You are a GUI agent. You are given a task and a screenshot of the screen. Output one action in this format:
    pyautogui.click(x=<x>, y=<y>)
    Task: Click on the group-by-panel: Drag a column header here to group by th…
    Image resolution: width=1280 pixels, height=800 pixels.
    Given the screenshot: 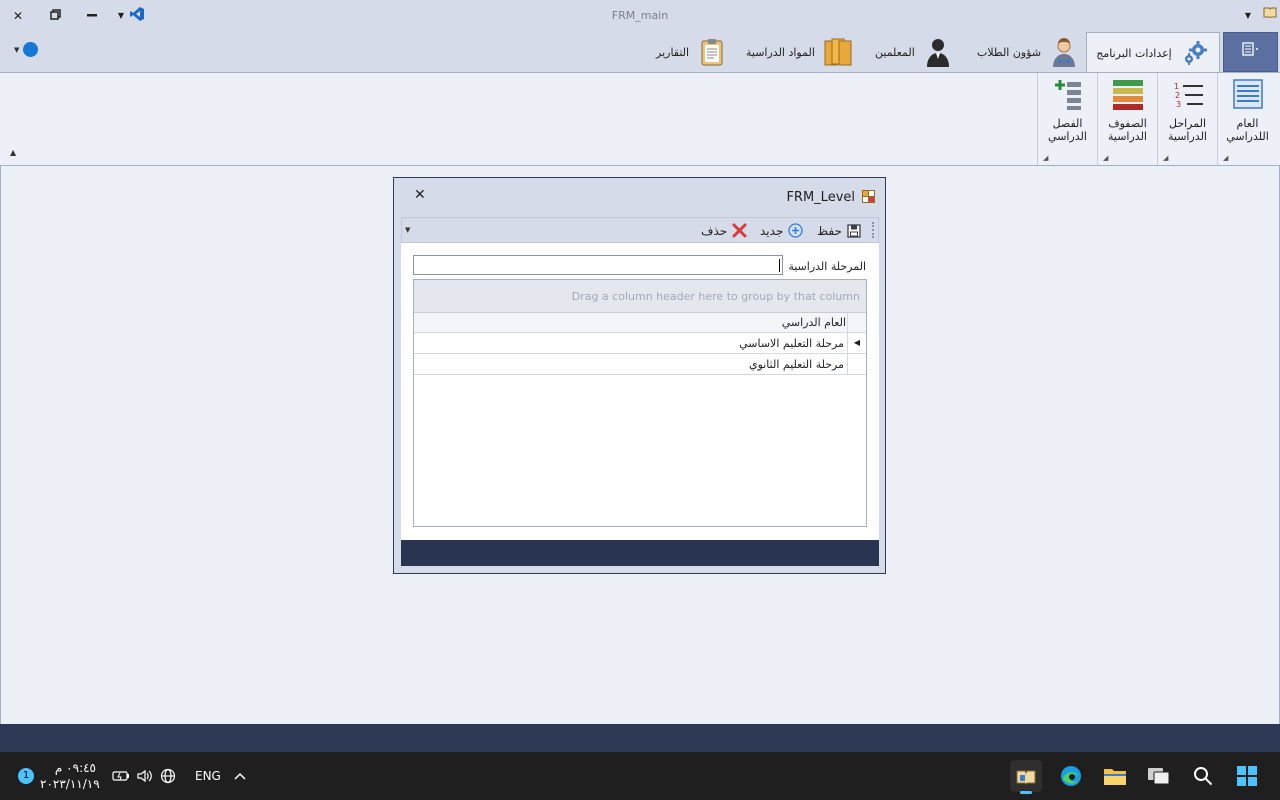 What is the action you would take?
    pyautogui.click(x=640, y=296)
    